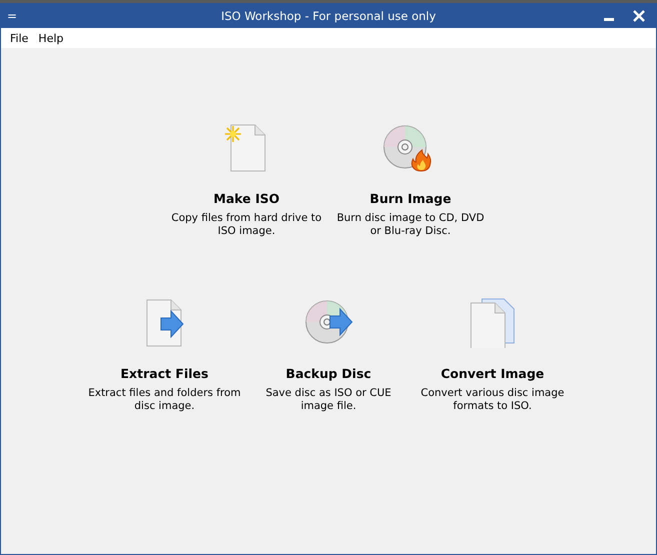 This screenshot has width=657, height=555. What do you see at coordinates (639, 16) in the screenshot?
I see `close-icon` at bounding box center [639, 16].